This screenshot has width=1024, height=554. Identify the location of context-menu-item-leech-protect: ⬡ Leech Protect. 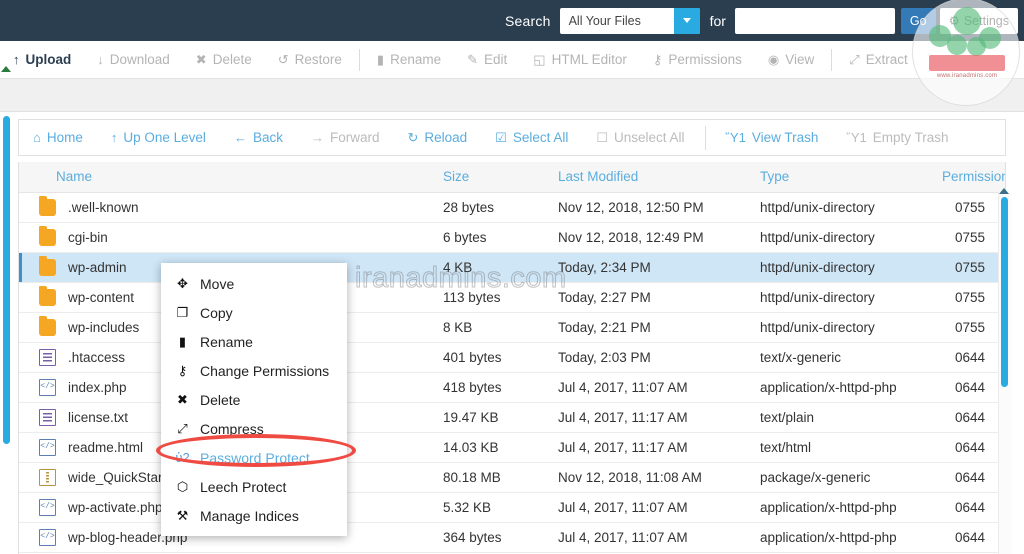
(254, 486).